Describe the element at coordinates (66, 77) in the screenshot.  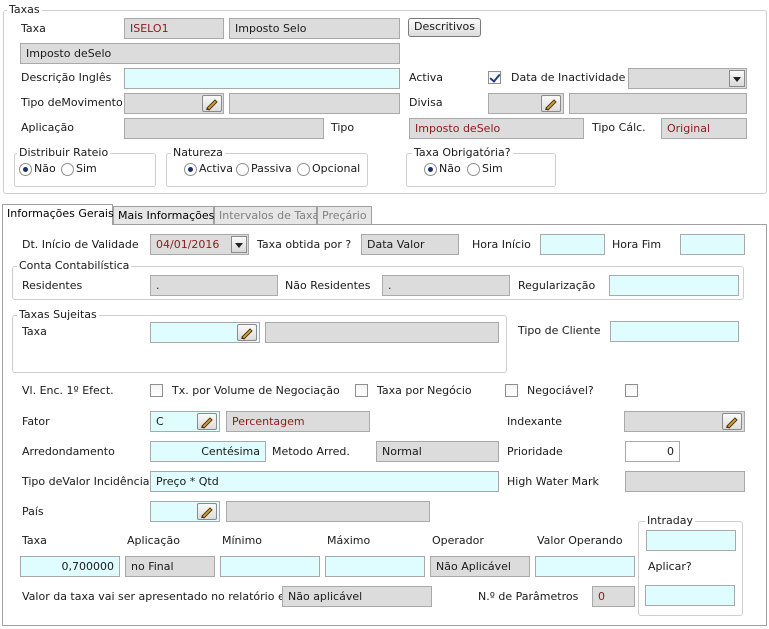
I see `descricao-ingles-label: Descrição Inglês` at that location.